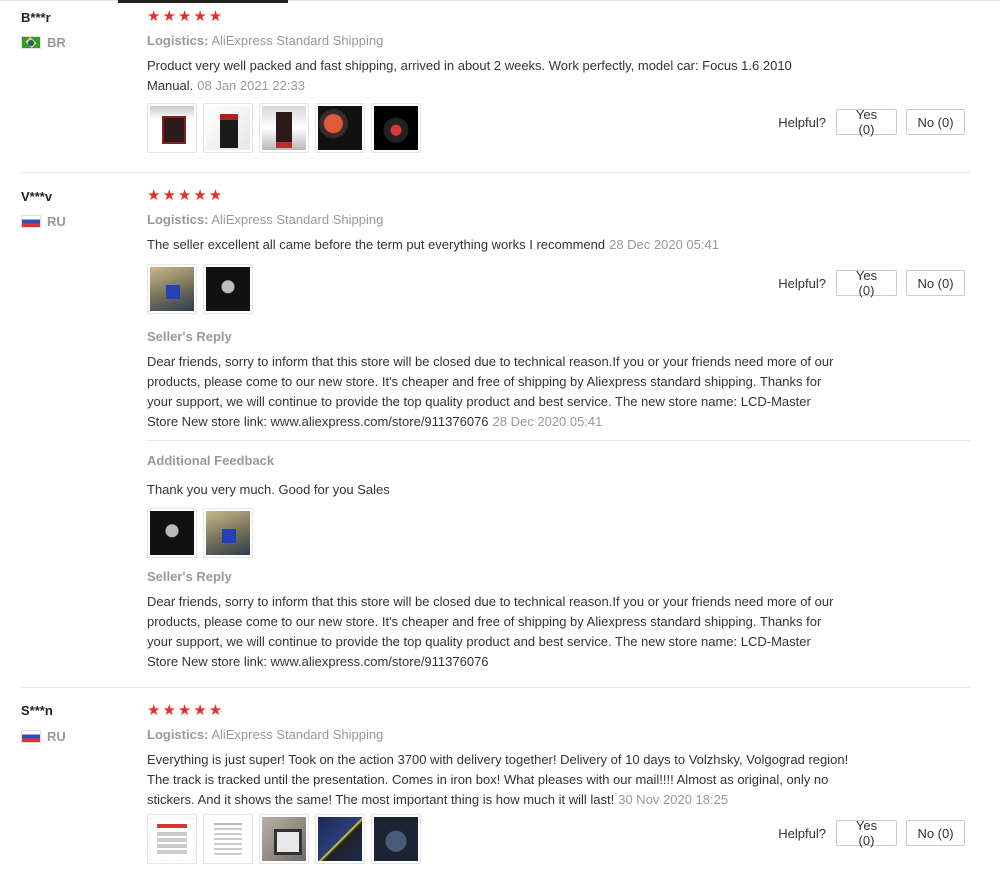 The width and height of the screenshot is (1000, 879). What do you see at coordinates (558, 440) in the screenshot?
I see `feedback-divider` at bounding box center [558, 440].